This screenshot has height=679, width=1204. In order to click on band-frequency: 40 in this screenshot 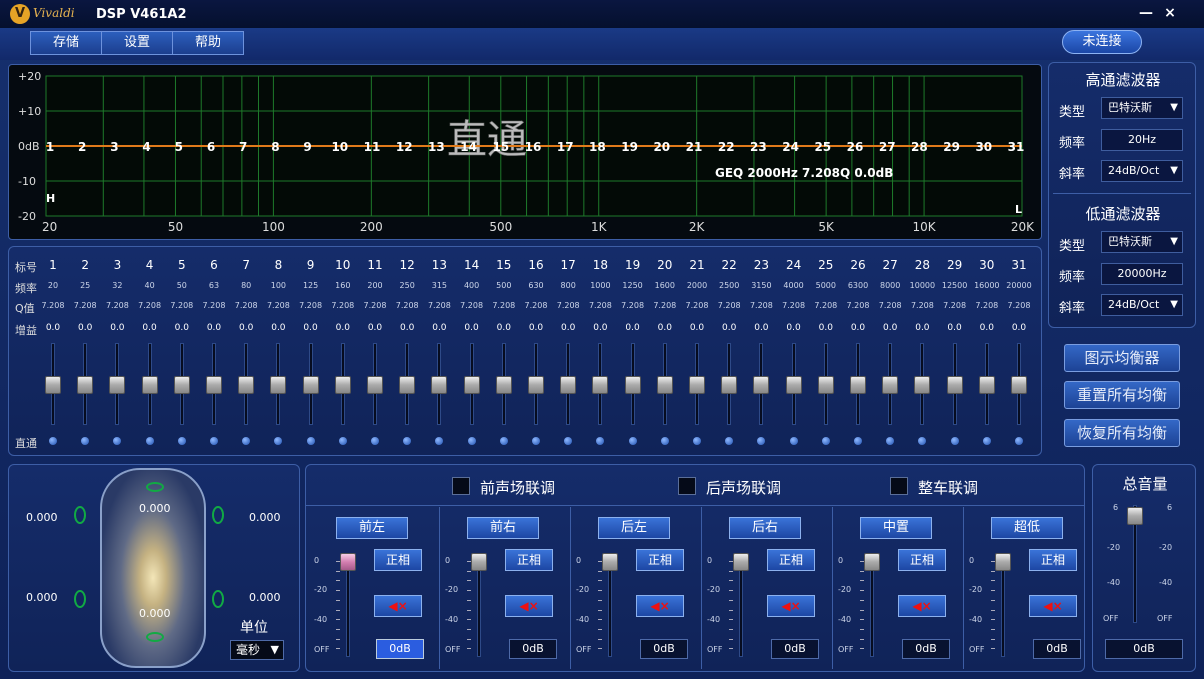, I will do `click(150, 285)`.